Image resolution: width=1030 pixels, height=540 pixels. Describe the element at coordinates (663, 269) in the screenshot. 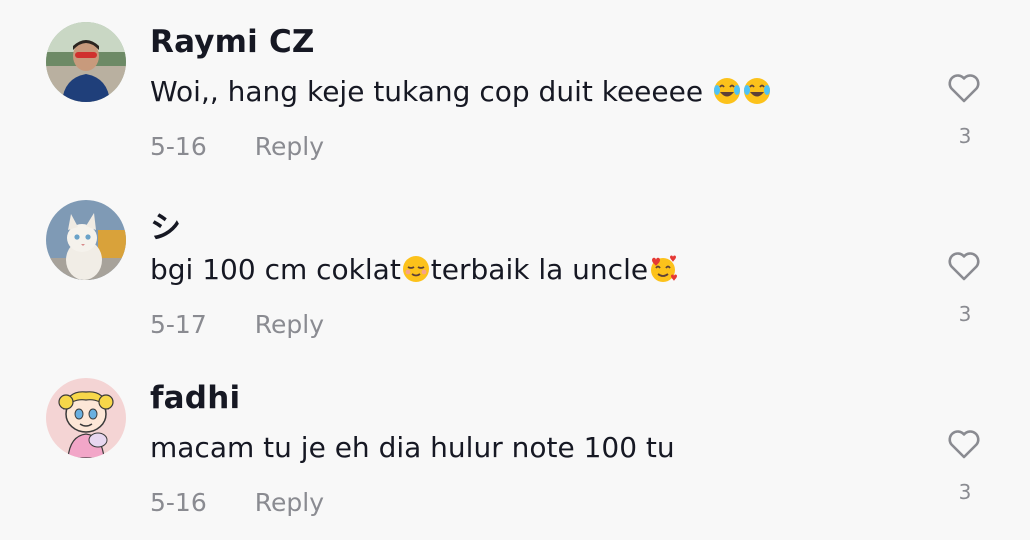

I see `smiling-face-with-hearts-emoji` at that location.